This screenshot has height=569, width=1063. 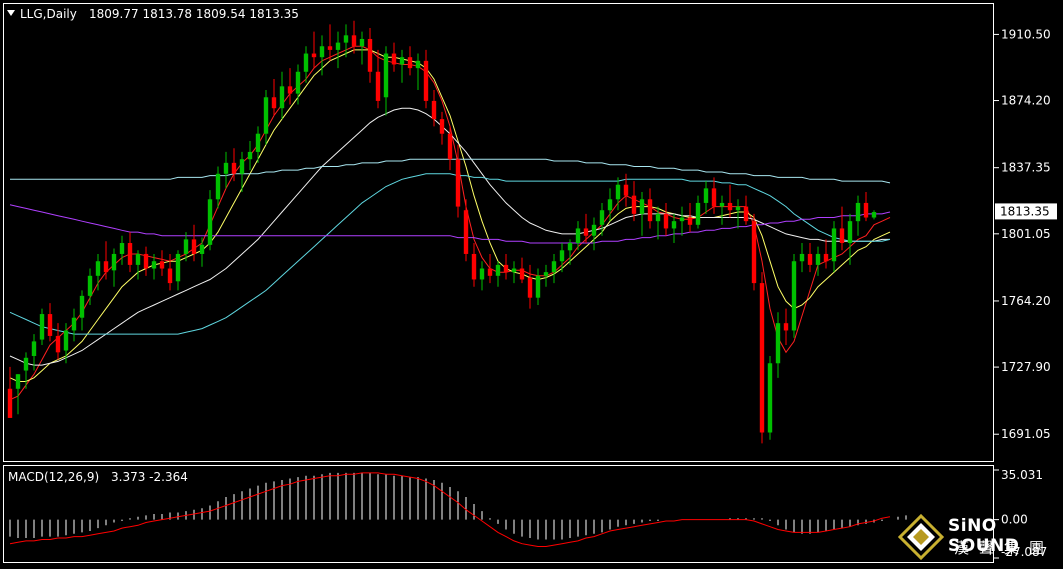 What do you see at coordinates (149, 477) in the screenshot?
I see `macd-values: 3.373 -2.364` at bounding box center [149, 477].